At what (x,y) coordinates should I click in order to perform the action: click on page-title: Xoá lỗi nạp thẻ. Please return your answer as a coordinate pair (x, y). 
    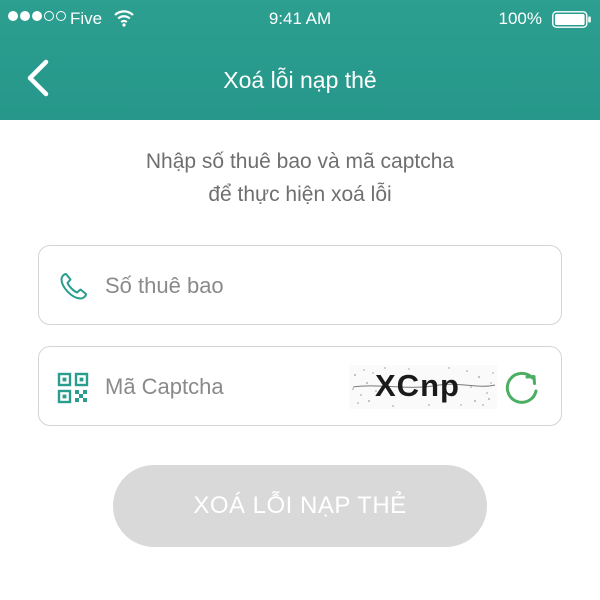
    Looking at the image, I should click on (300, 80).